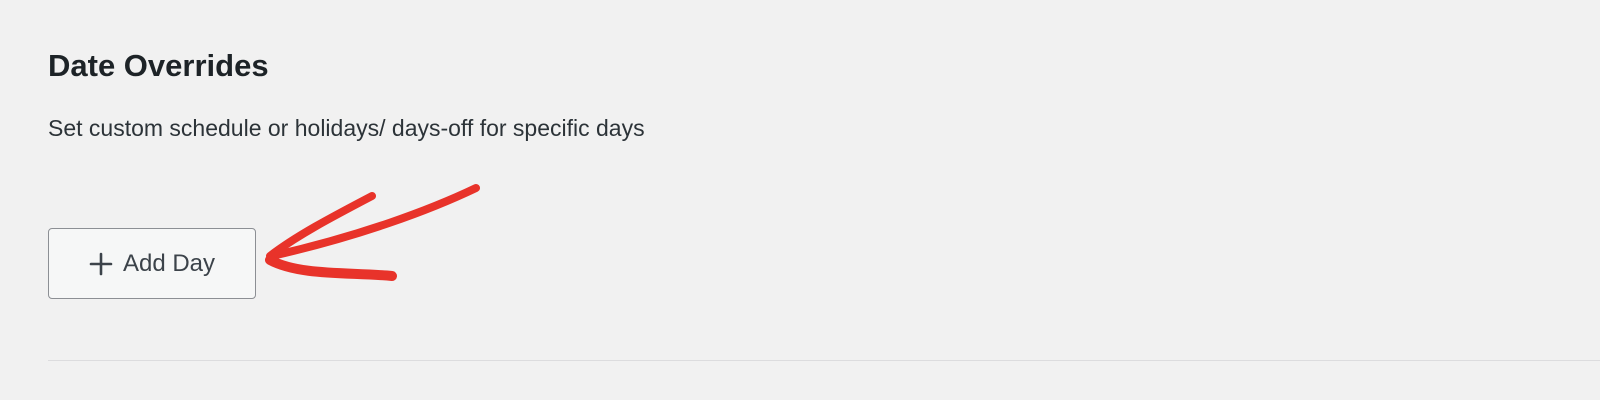 The height and width of the screenshot is (400, 1600). I want to click on add-day-label: Add Day, so click(169, 263).